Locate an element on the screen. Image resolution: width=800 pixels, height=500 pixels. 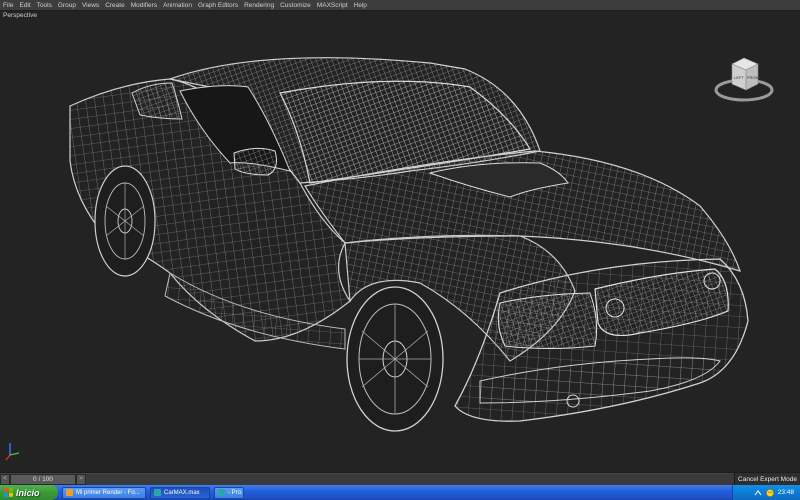
viewcube: LEFT FRONT is located at coordinates (744, 77).